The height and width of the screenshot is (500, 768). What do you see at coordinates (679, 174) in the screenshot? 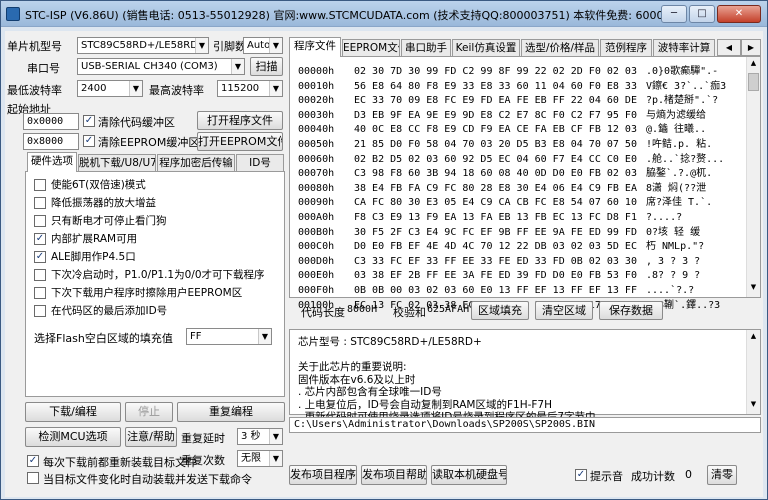
I see `hex-ascii: 脇鏊`.?.@杌.` at bounding box center [679, 174].